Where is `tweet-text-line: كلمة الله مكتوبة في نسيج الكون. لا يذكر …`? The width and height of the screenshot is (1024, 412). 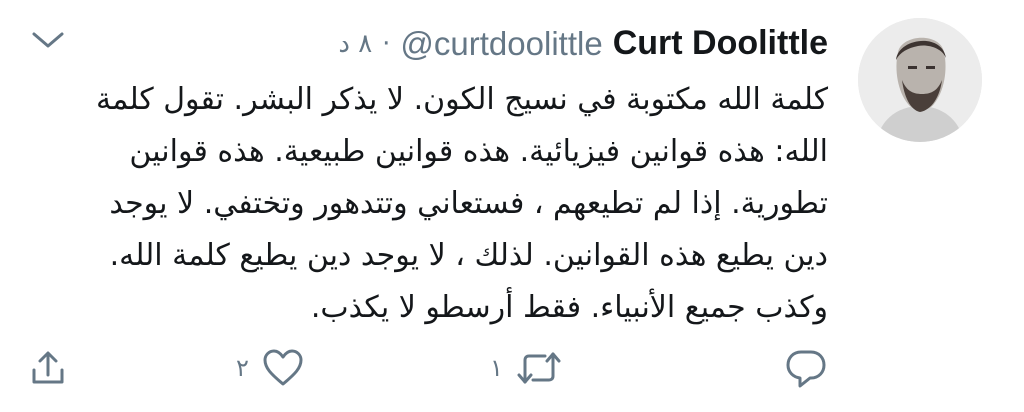
tweet-text-line: كلمة الله مكتوبة في نسيج الكون. لا يذكر … is located at coordinates (462, 99).